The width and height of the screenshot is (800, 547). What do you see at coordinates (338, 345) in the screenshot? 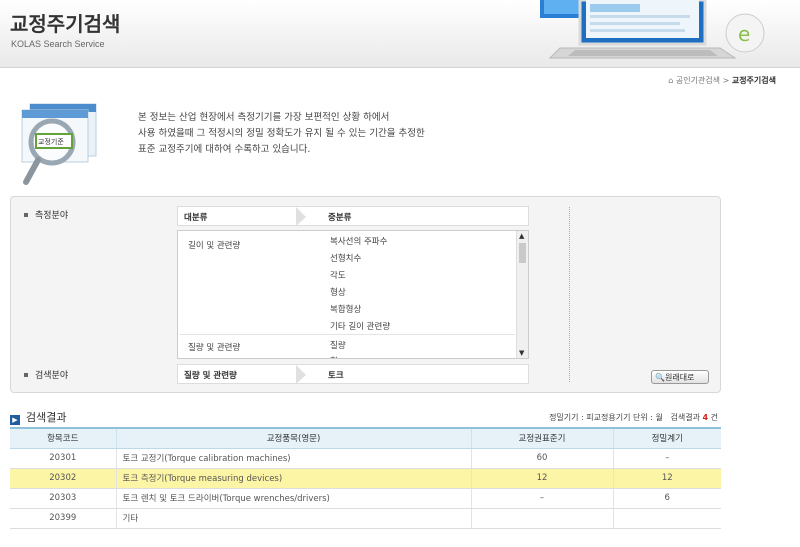
I see `minor-category: 질량` at bounding box center [338, 345].